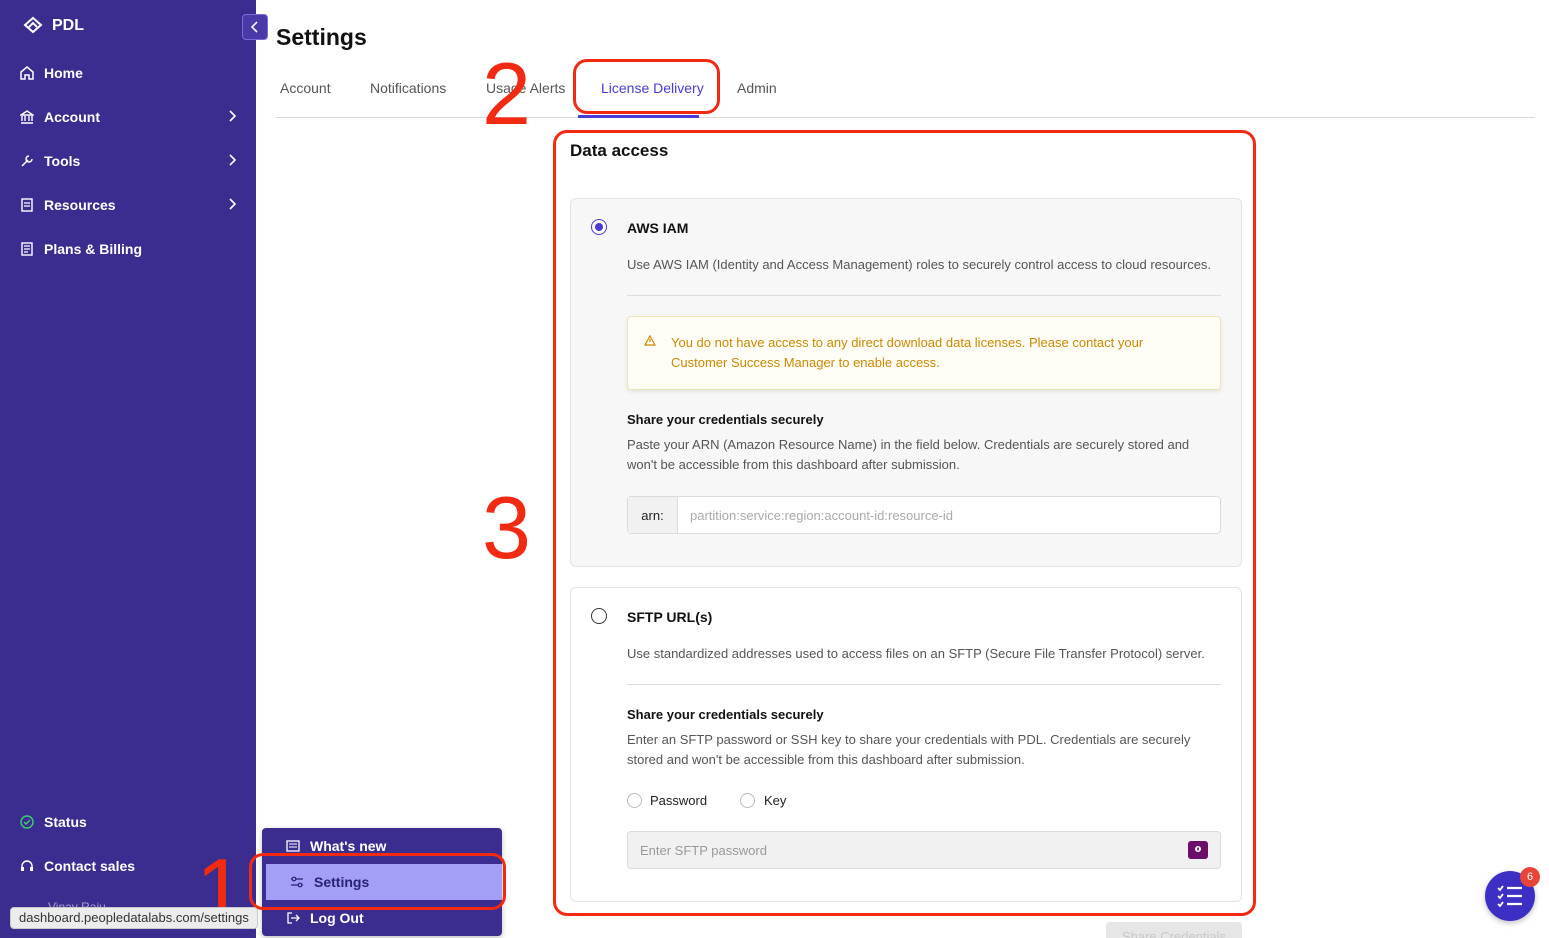 Image resolution: width=1549 pixels, height=938 pixels. Describe the element at coordinates (27, 161) in the screenshot. I see `tools-icon` at that location.